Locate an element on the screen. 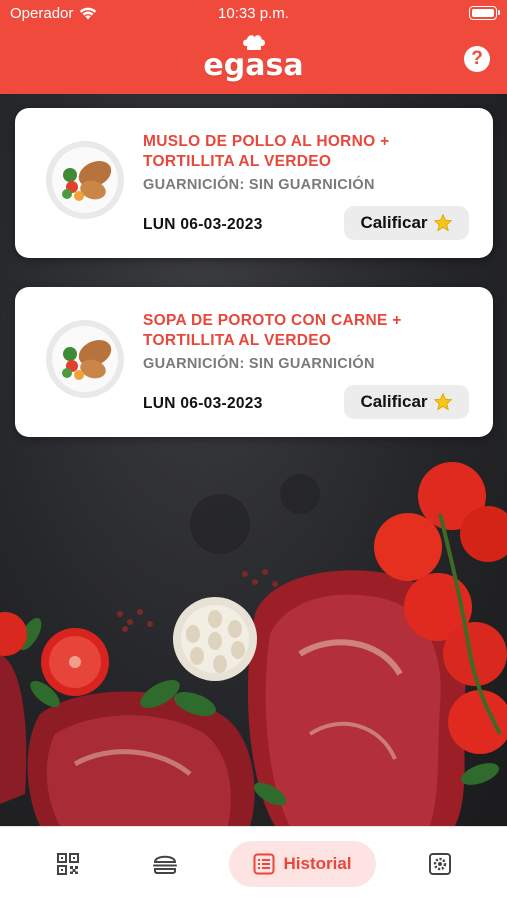  tab-settings is located at coordinates (440, 864).